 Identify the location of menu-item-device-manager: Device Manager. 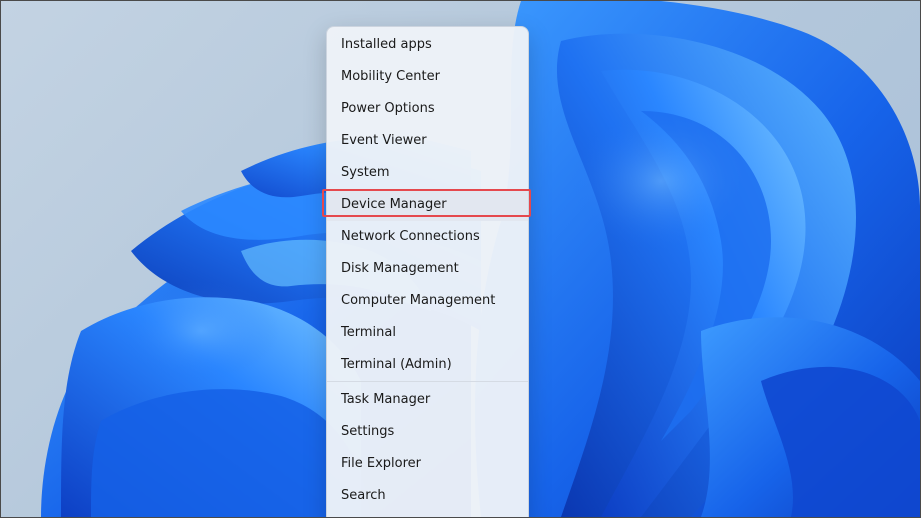
(427, 205).